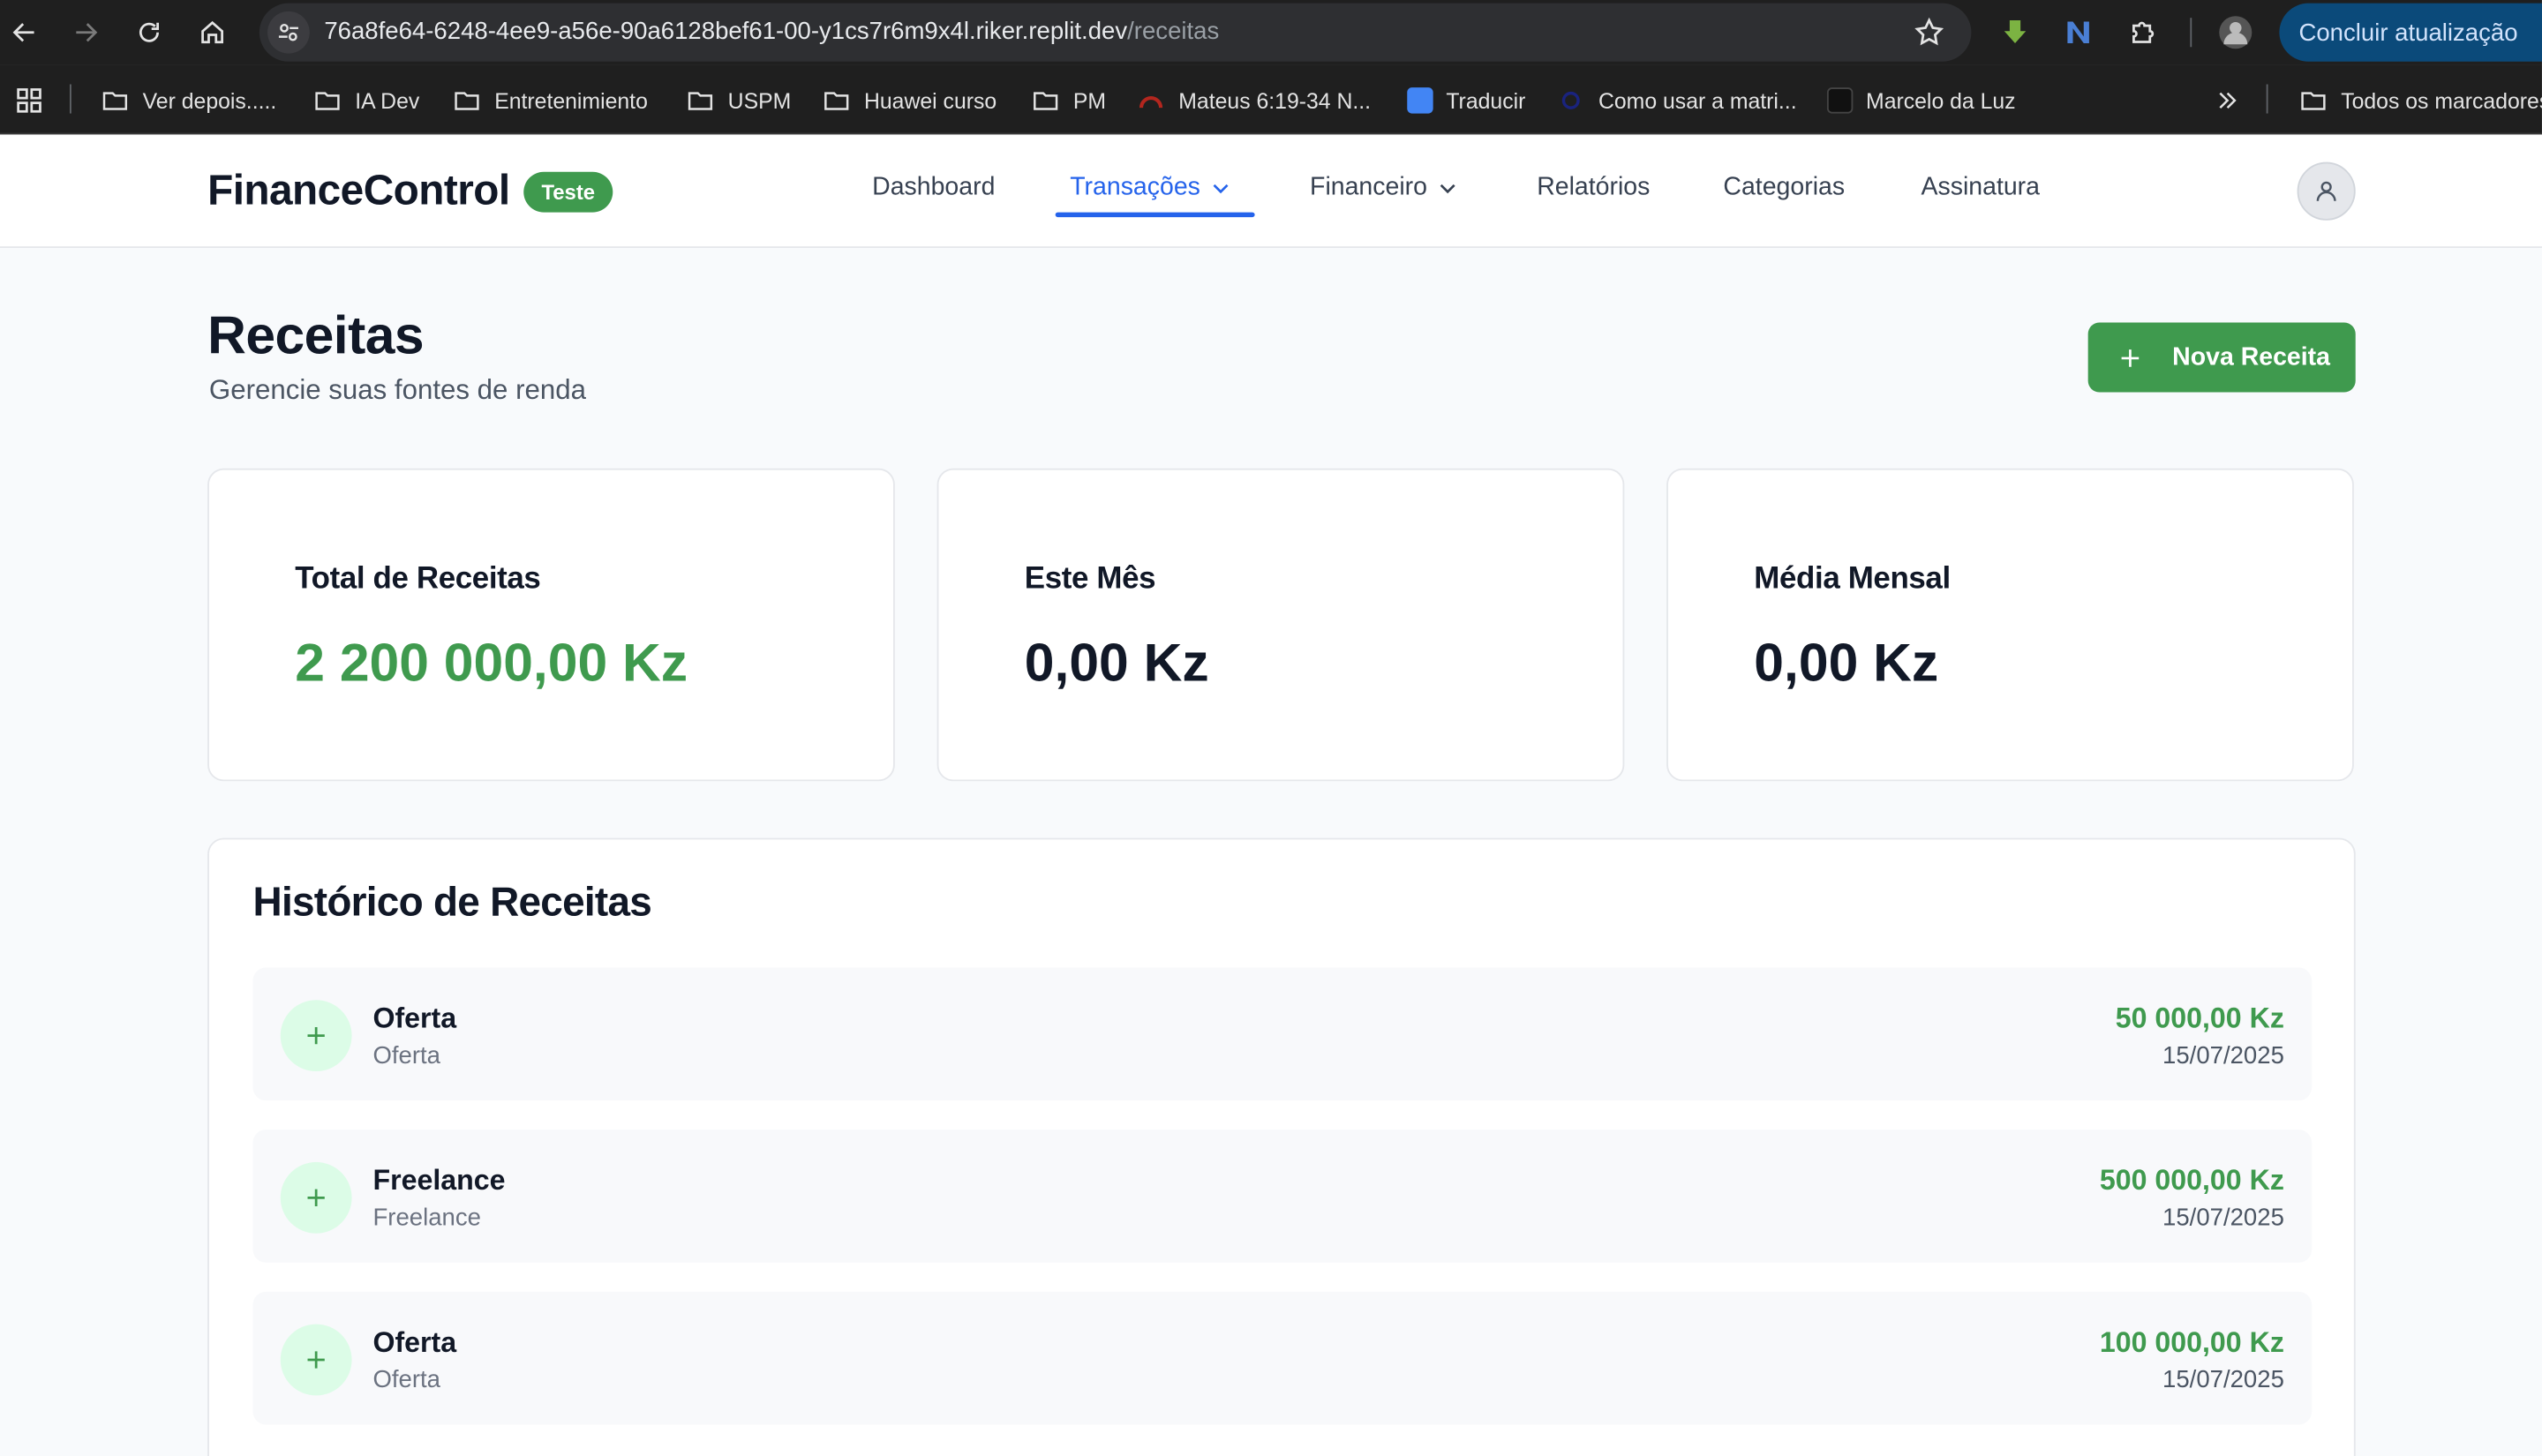 The image size is (2542, 1456). Describe the element at coordinates (1593, 188) in the screenshot. I see `nav-relatorios: Relatórios` at that location.